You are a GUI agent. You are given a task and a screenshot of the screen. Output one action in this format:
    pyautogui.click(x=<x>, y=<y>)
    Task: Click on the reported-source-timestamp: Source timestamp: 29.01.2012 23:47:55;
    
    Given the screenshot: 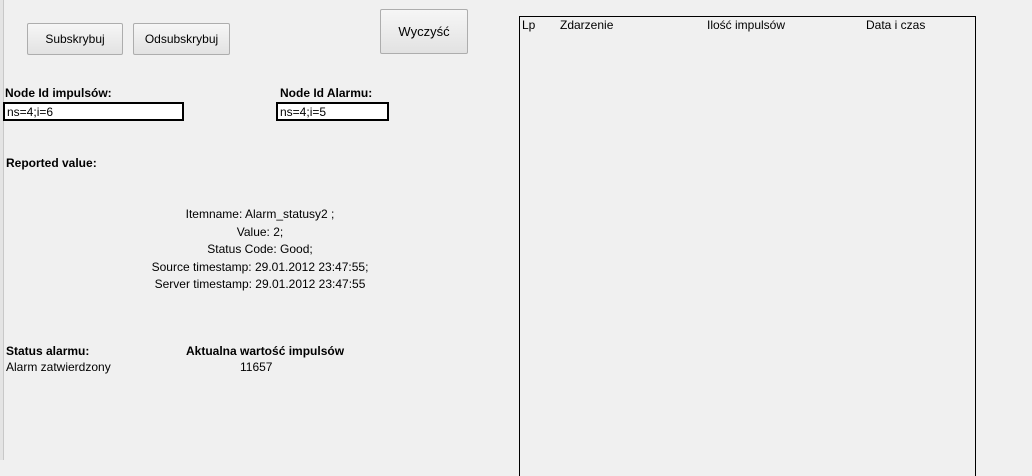 What is the action you would take?
    pyautogui.click(x=260, y=266)
    